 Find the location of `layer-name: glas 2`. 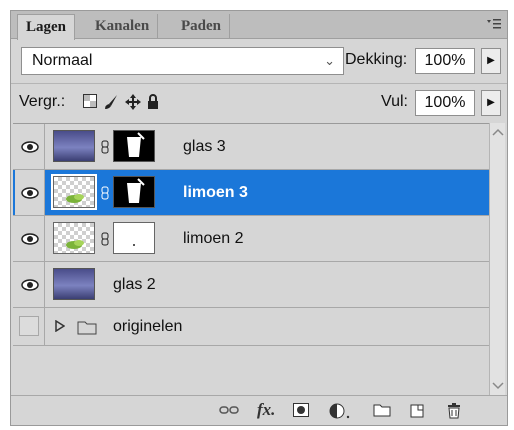

layer-name: glas 2 is located at coordinates (134, 285).